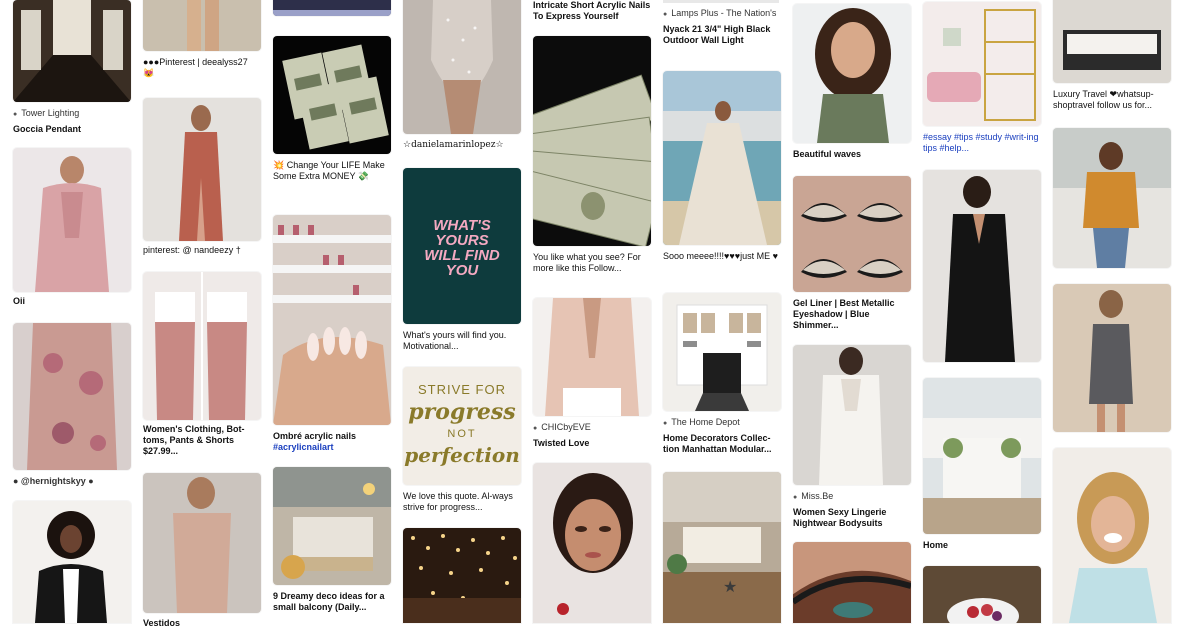  Describe the element at coordinates (722, 158) in the screenshot. I see `pin-image-beach-gown` at that location.